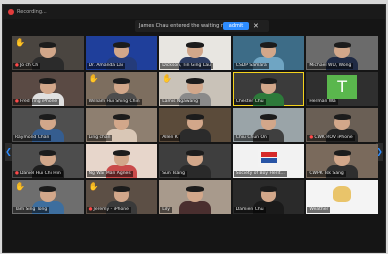  I want to click on participant-name-label: William Hui Shing Chin, so click(114, 102).